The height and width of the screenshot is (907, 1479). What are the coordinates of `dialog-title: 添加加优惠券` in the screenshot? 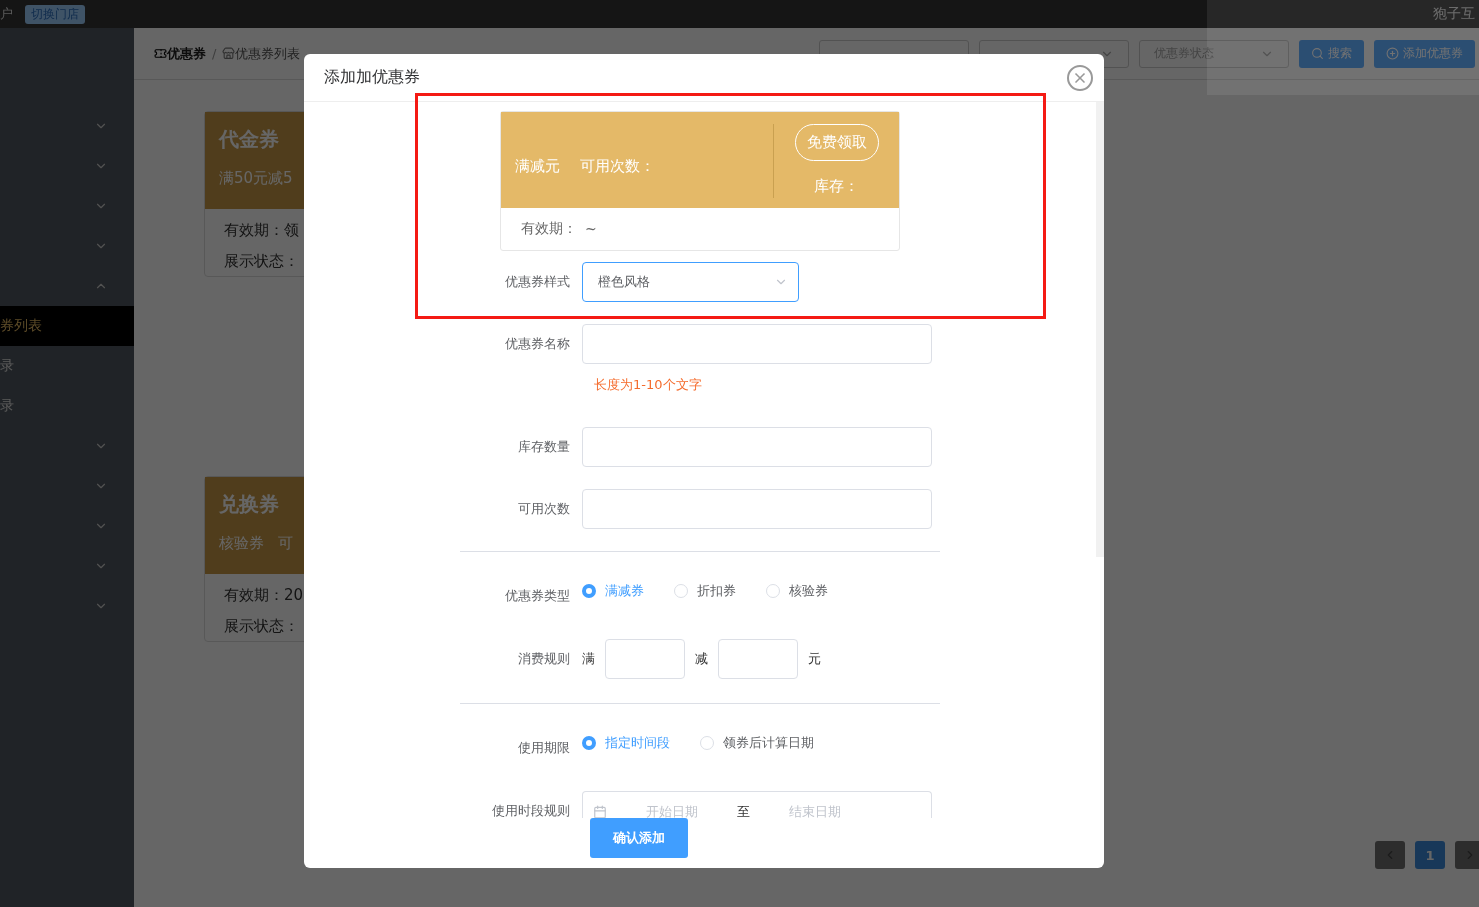 It's located at (372, 77).